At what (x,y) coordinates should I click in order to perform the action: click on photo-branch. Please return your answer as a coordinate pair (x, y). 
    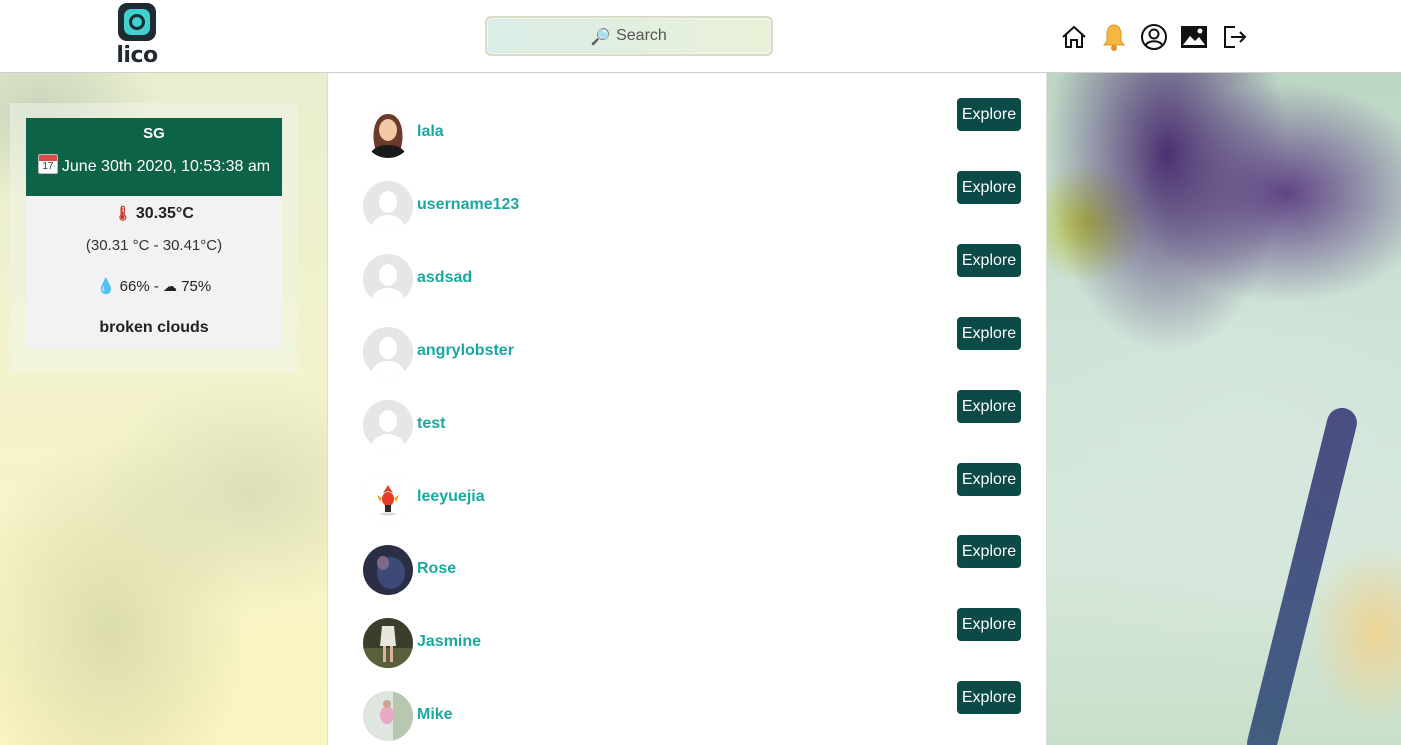
    Looking at the image, I should click on (1302, 574).